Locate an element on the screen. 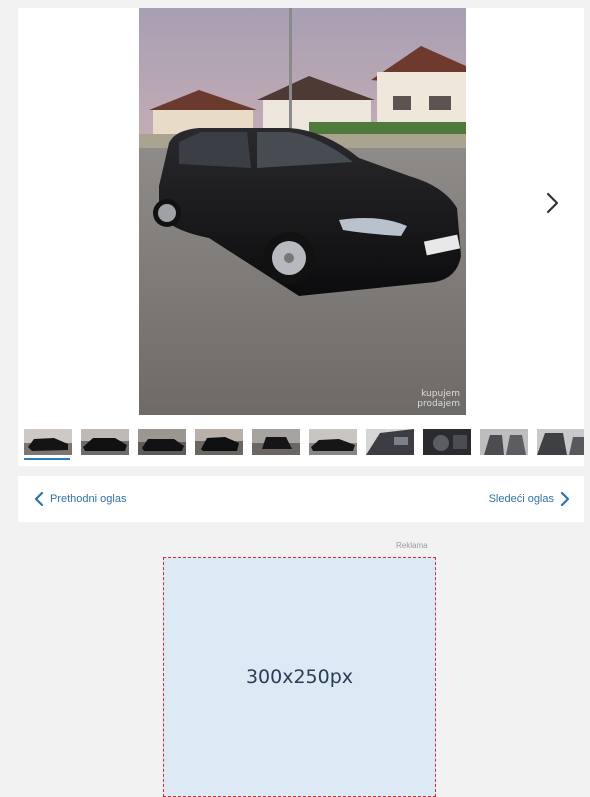 The width and height of the screenshot is (590, 797). previous-listing-link: Prethodni oglas is located at coordinates (83, 499).